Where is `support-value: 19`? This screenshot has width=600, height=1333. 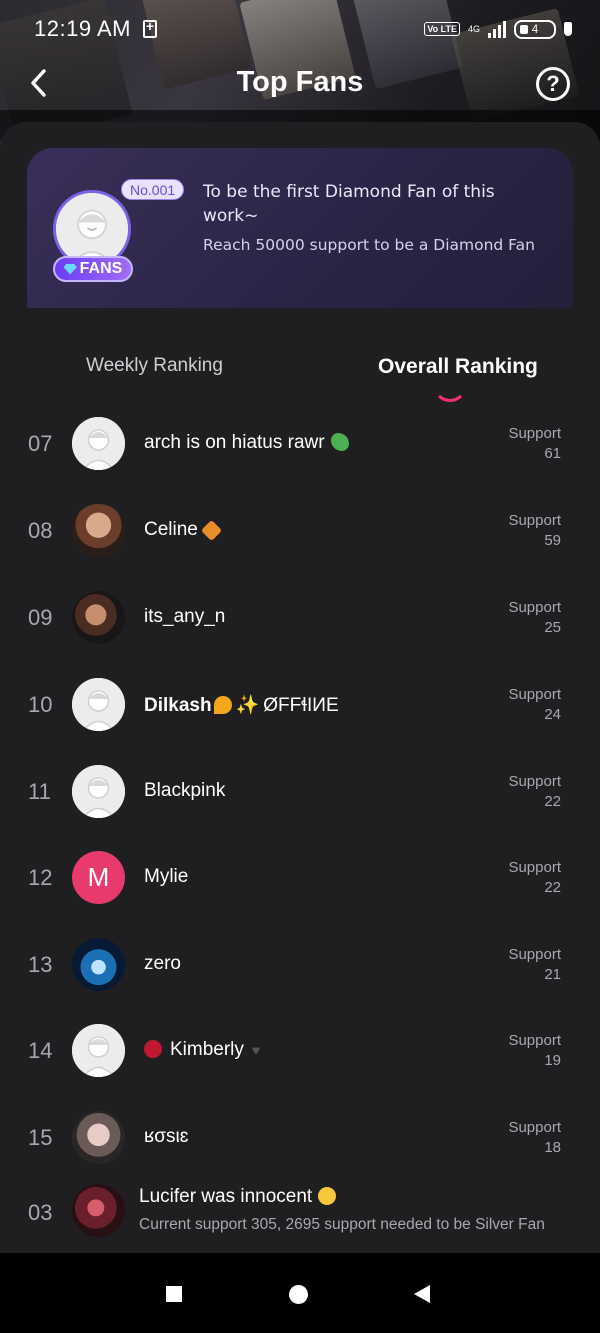 support-value: 19 is located at coordinates (552, 1060).